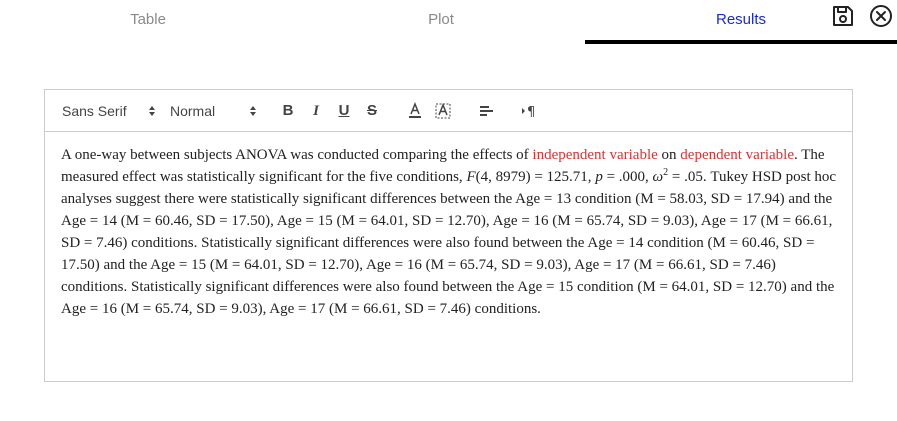 This screenshot has height=421, width=897. Describe the element at coordinates (595, 155) in the screenshot. I see `independent-variable-label: independent variable` at that location.